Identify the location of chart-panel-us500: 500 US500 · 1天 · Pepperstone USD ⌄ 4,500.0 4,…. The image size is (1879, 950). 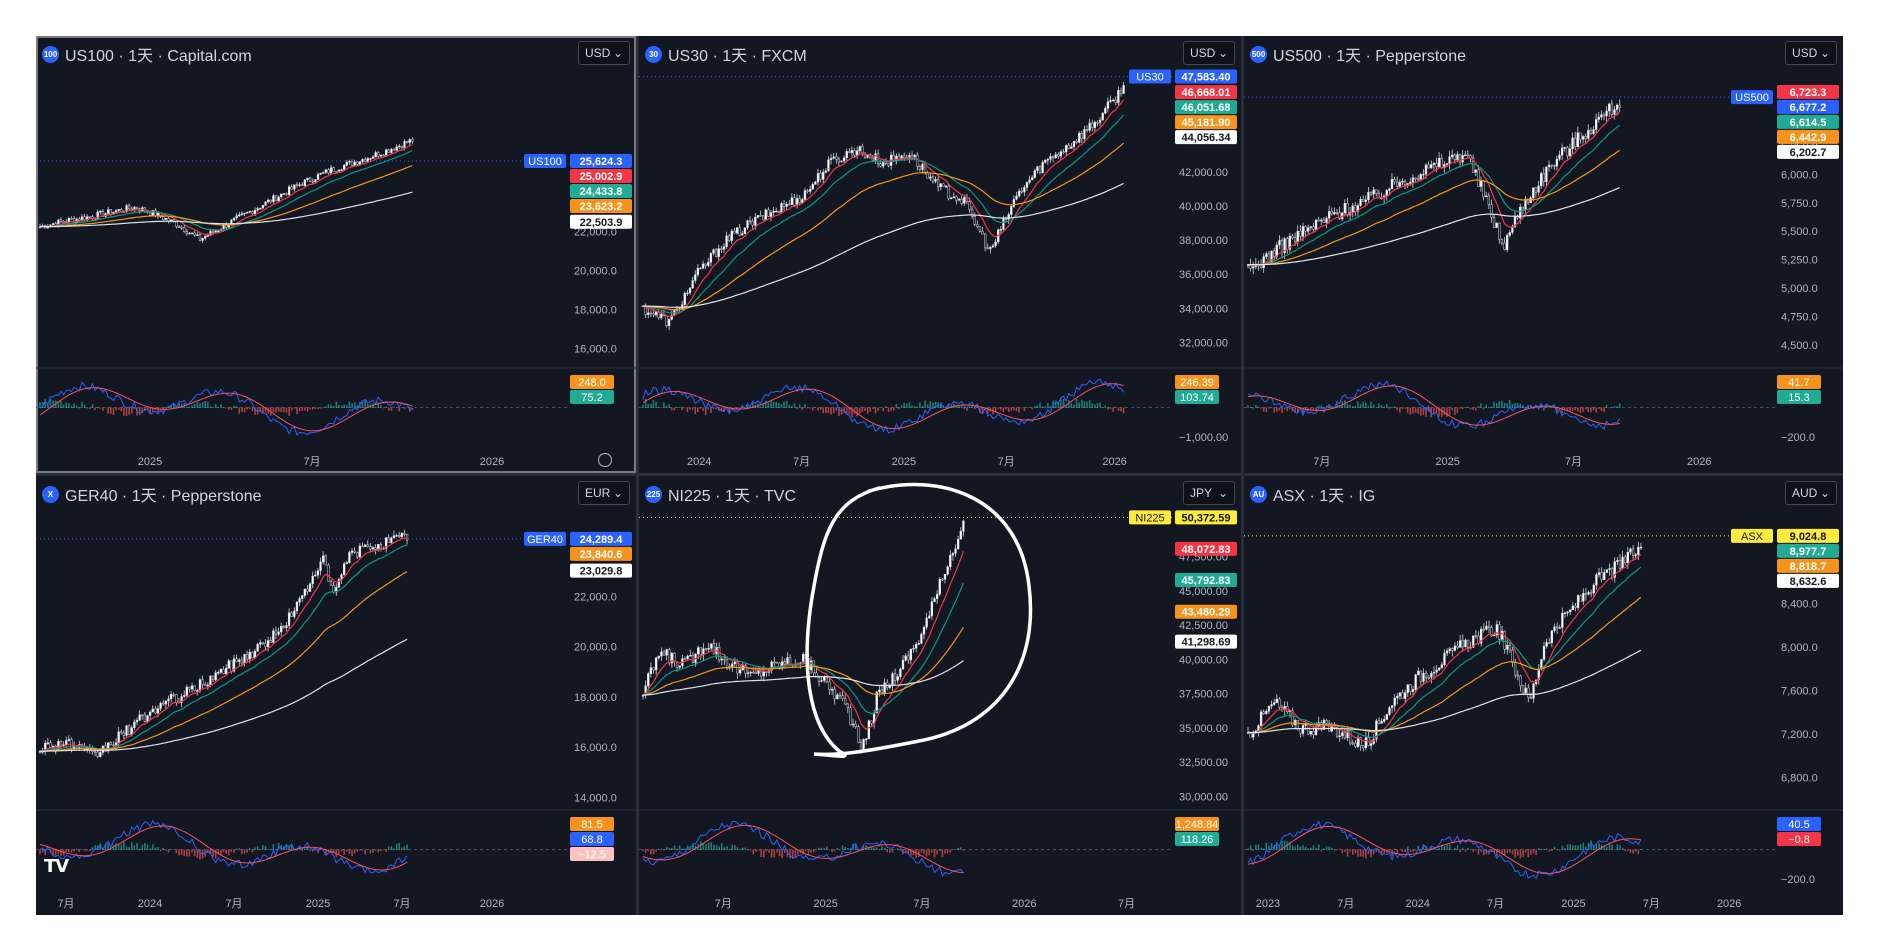
(1543, 254).